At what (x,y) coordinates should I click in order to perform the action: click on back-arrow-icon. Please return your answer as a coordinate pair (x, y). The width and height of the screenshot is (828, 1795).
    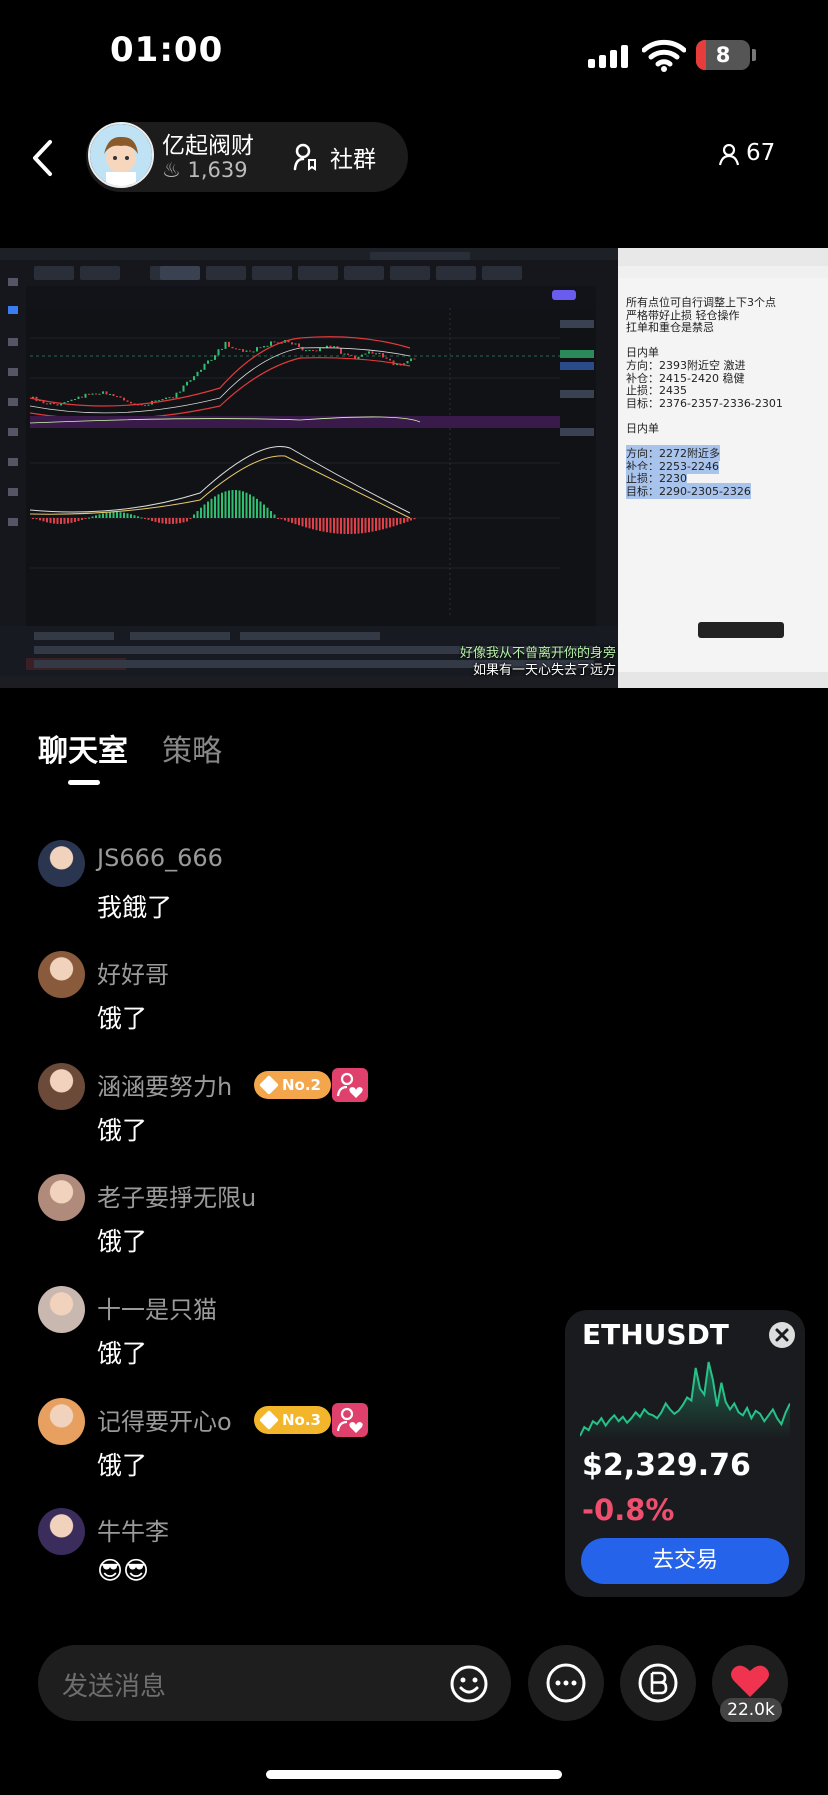
    Looking at the image, I should click on (44, 158).